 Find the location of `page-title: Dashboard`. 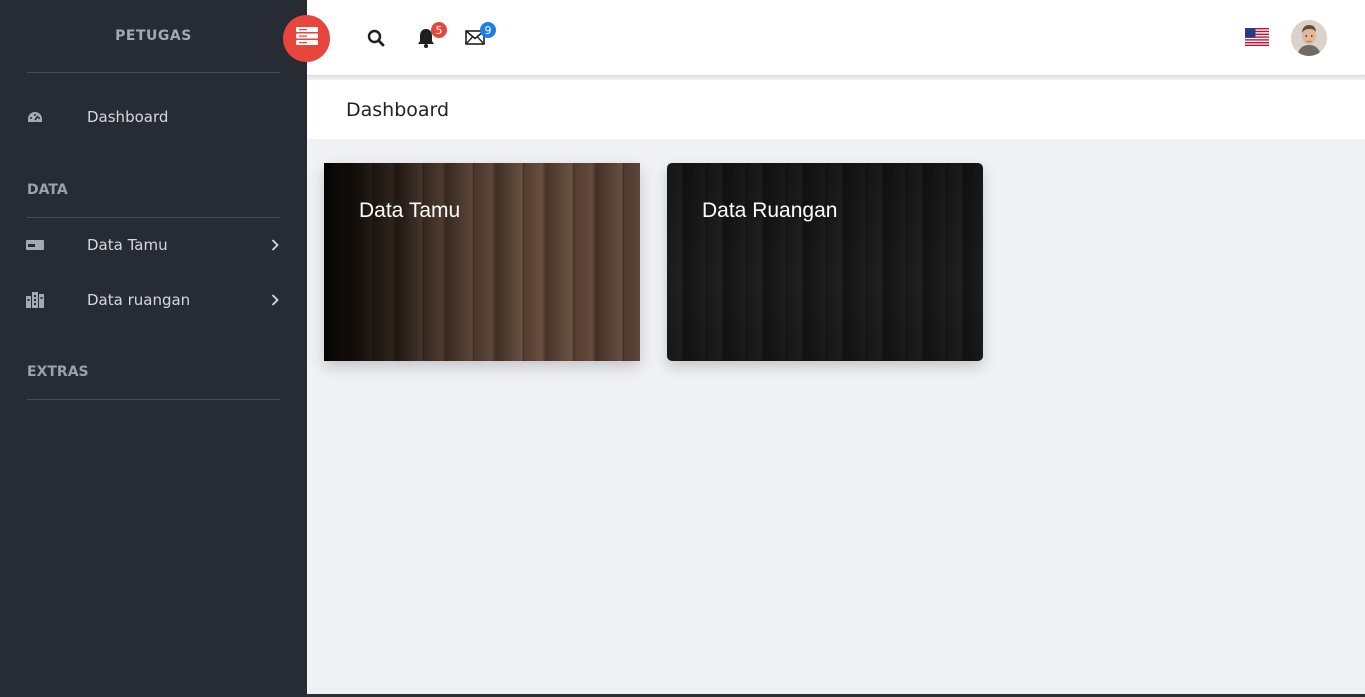

page-title: Dashboard is located at coordinates (398, 110).